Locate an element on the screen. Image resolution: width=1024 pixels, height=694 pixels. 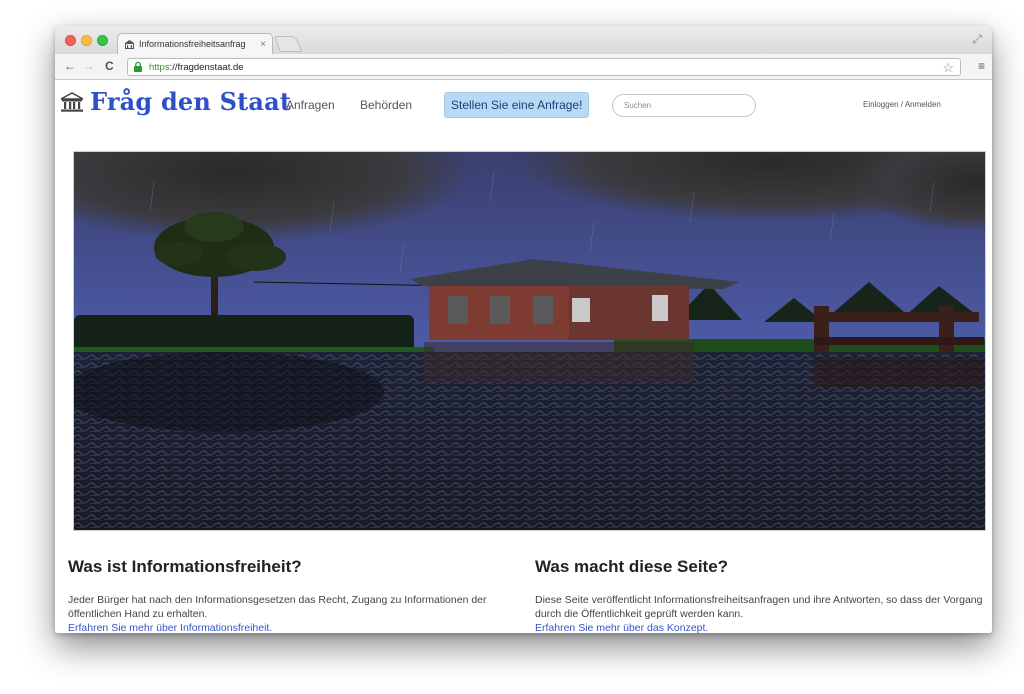
site-logo: Fråg den Staat is located at coordinates (175, 101).